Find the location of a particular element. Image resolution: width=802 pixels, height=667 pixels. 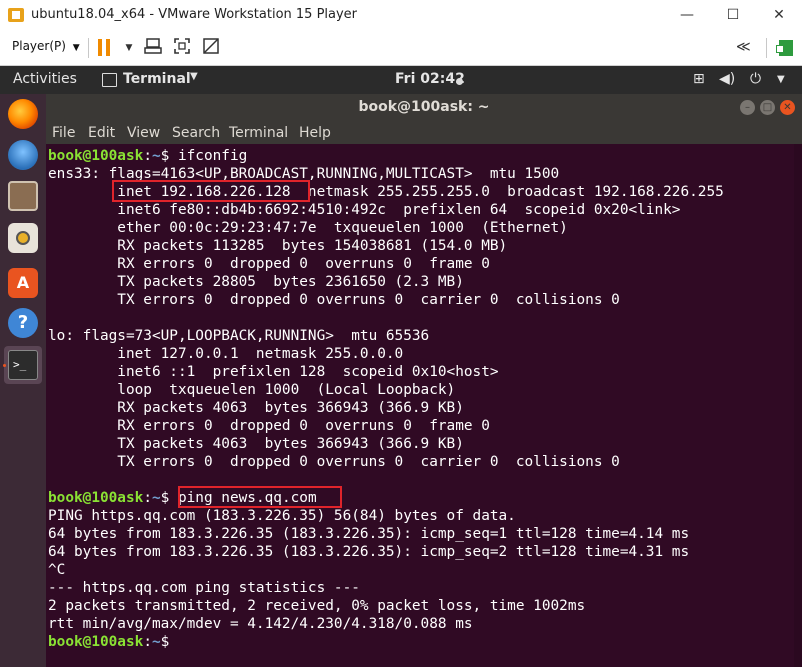

ubuntu-dock: A ? >_ is located at coordinates (23, 380).